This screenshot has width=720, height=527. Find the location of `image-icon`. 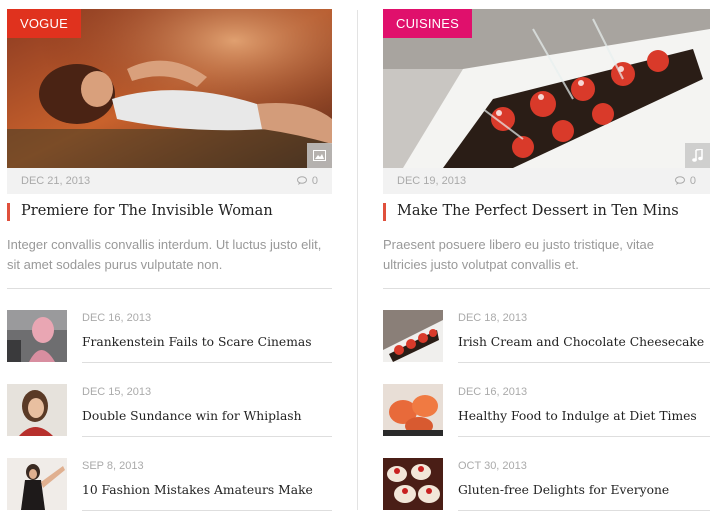

image-icon is located at coordinates (319, 155).